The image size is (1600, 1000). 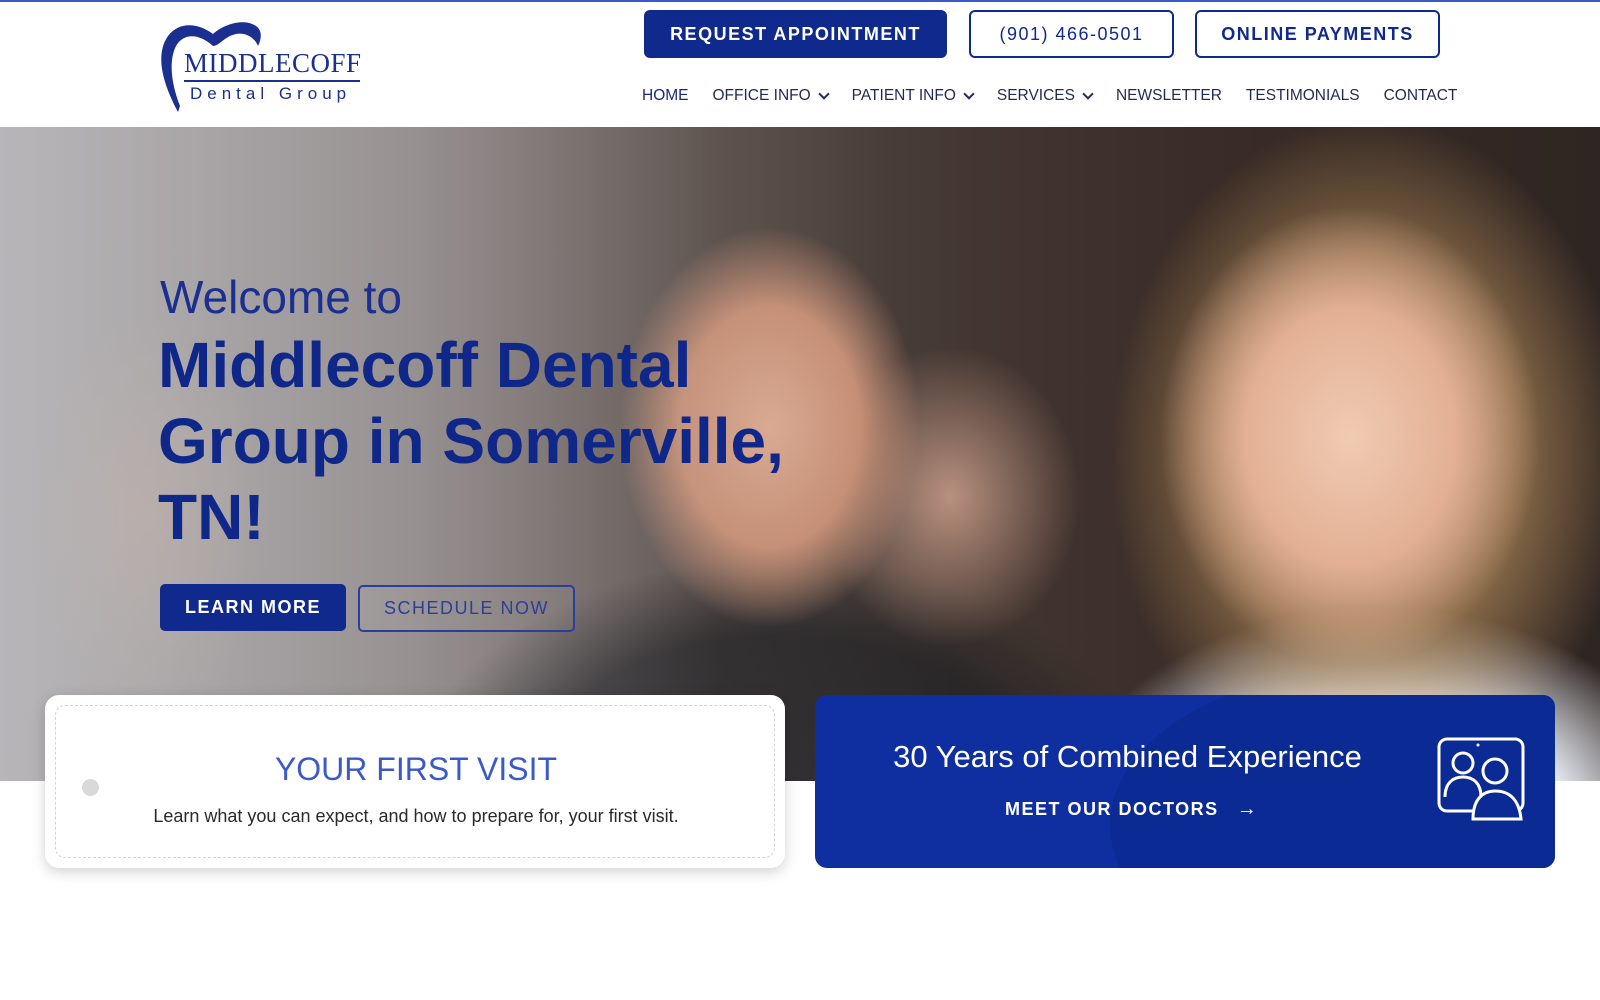 I want to click on phone-button: (901) 466-0501, so click(x=1071, y=34).